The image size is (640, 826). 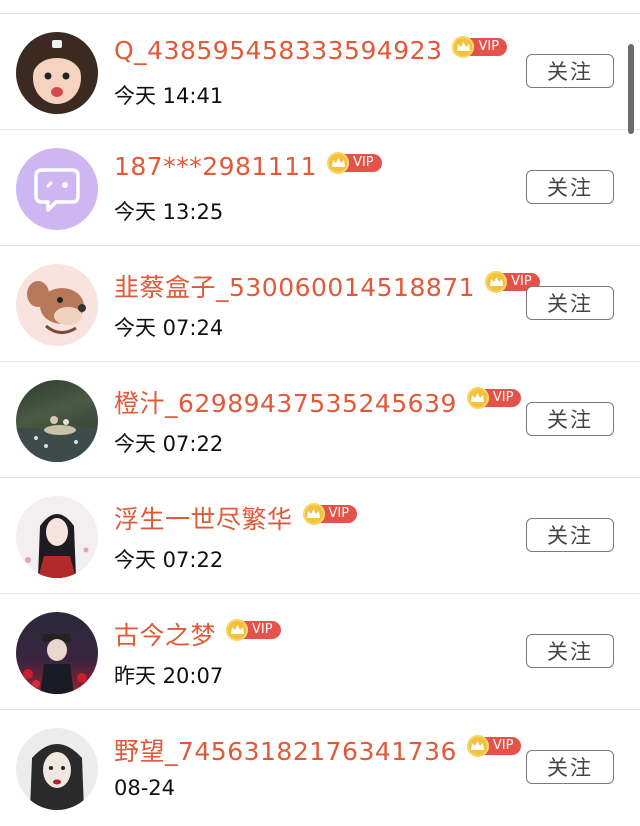 I want to click on timestamp: 昨天 20:07, so click(x=169, y=676).